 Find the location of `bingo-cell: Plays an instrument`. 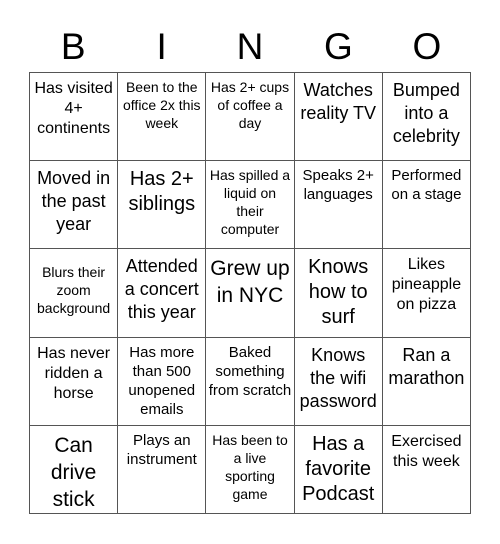

bingo-cell: Plays an instrument is located at coordinates (162, 469).